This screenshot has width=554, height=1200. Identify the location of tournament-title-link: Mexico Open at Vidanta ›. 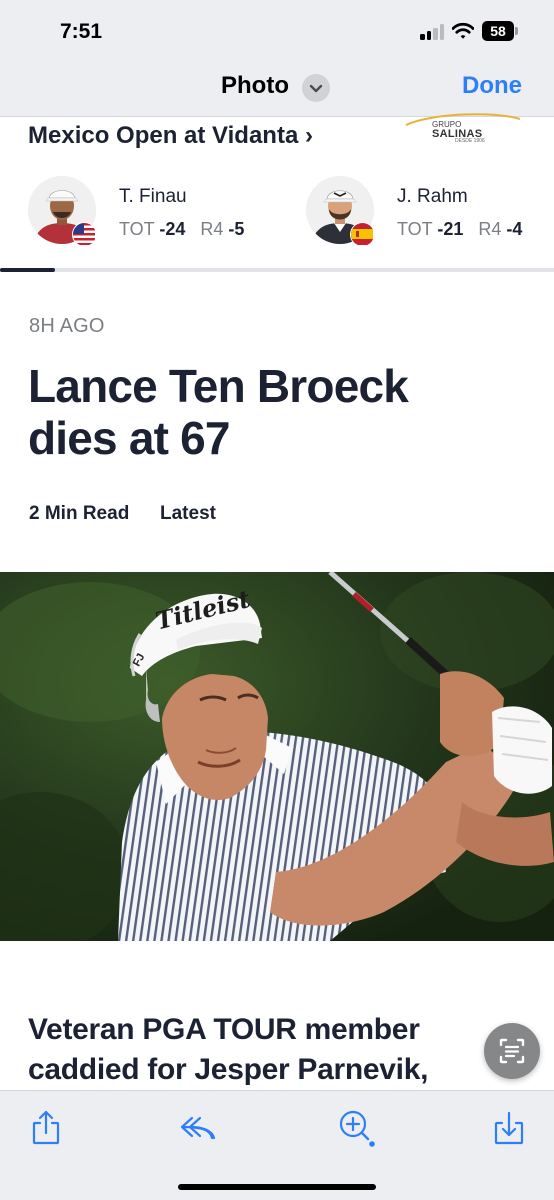
(170, 136).